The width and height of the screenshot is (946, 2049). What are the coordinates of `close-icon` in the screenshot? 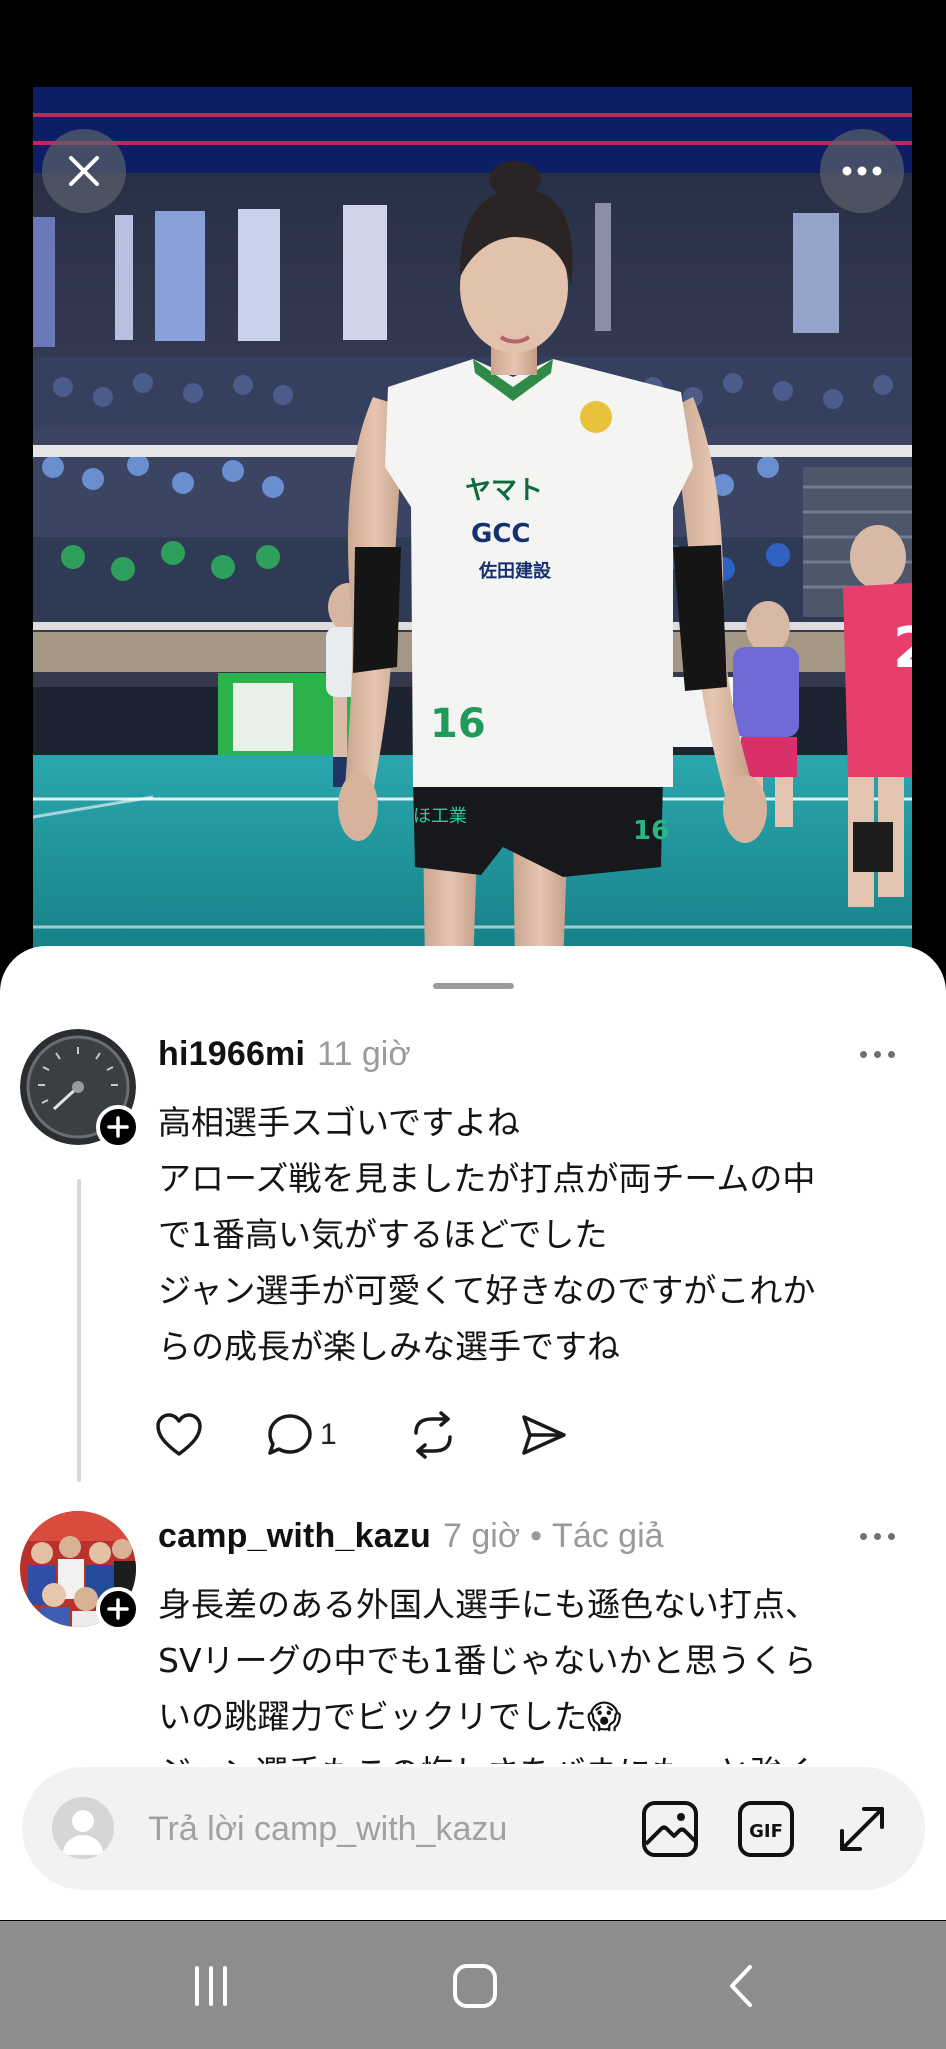 It's located at (84, 171).